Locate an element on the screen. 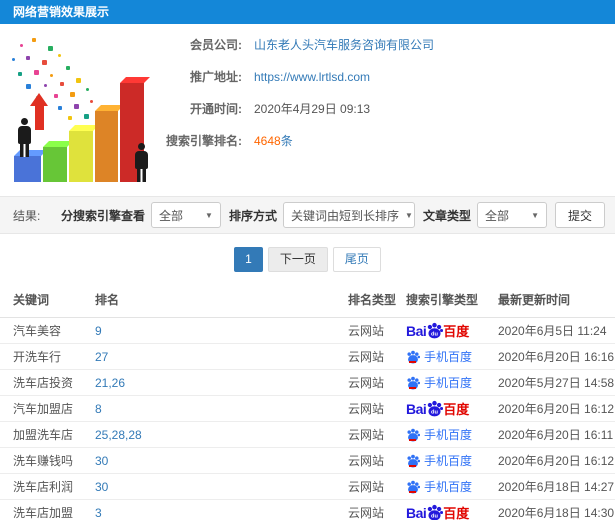 This screenshot has width=615, height=520. promo-url-link: https://www.lrtlsd.com is located at coordinates (312, 77).